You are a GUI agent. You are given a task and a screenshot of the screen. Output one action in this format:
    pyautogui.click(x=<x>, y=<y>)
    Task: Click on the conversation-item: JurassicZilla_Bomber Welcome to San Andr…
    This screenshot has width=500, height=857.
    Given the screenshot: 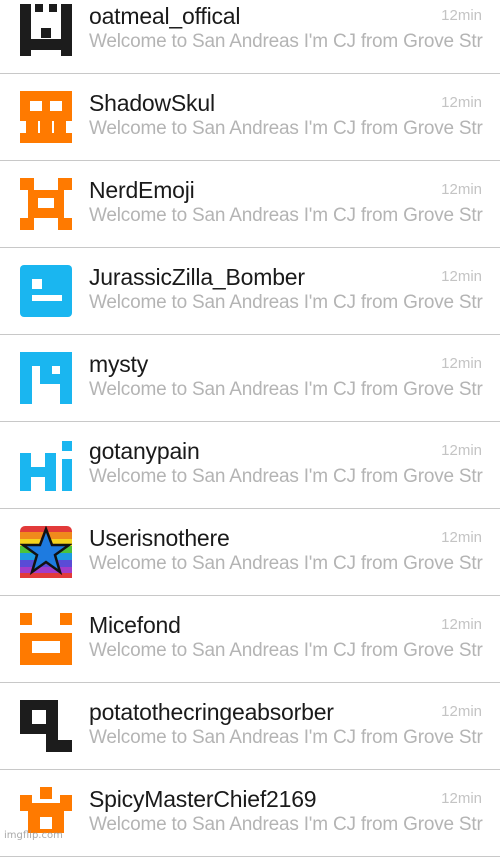 What is the action you would take?
    pyautogui.click(x=250, y=291)
    